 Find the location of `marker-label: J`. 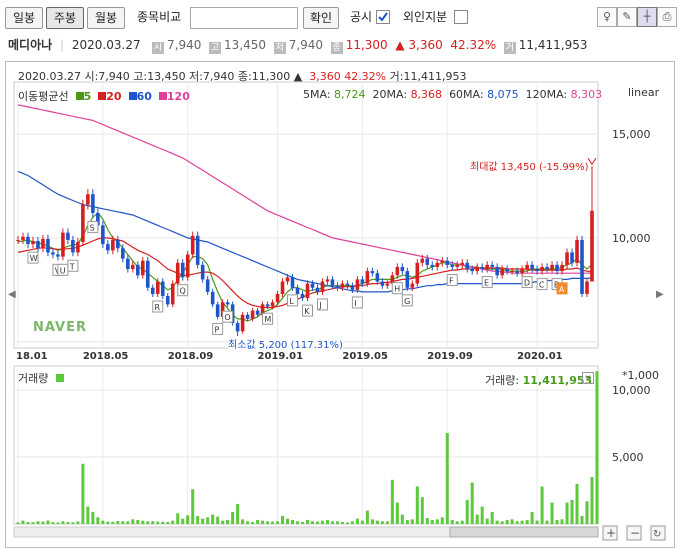

marker-label: J is located at coordinates (319, 305).